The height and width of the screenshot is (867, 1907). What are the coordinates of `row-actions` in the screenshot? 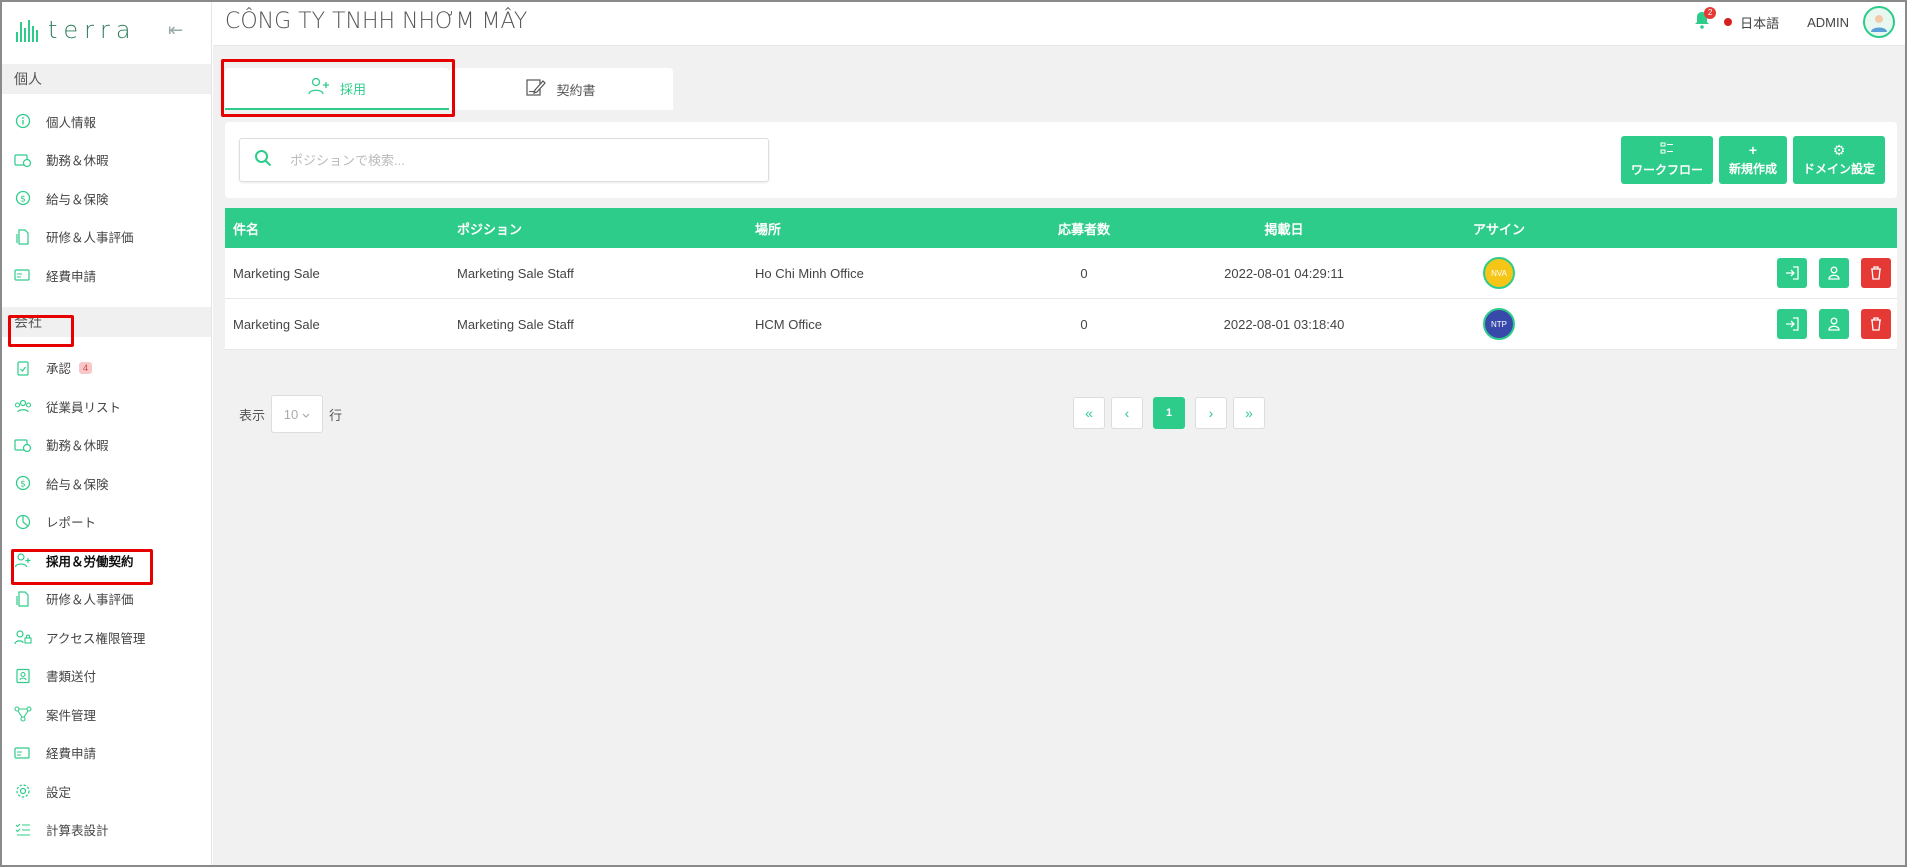 It's located at (1743, 273).